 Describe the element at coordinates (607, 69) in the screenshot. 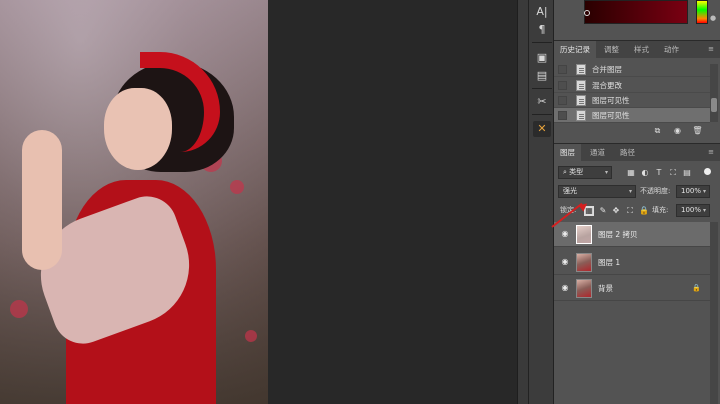

I see `history-item-label: 合并图层` at that location.